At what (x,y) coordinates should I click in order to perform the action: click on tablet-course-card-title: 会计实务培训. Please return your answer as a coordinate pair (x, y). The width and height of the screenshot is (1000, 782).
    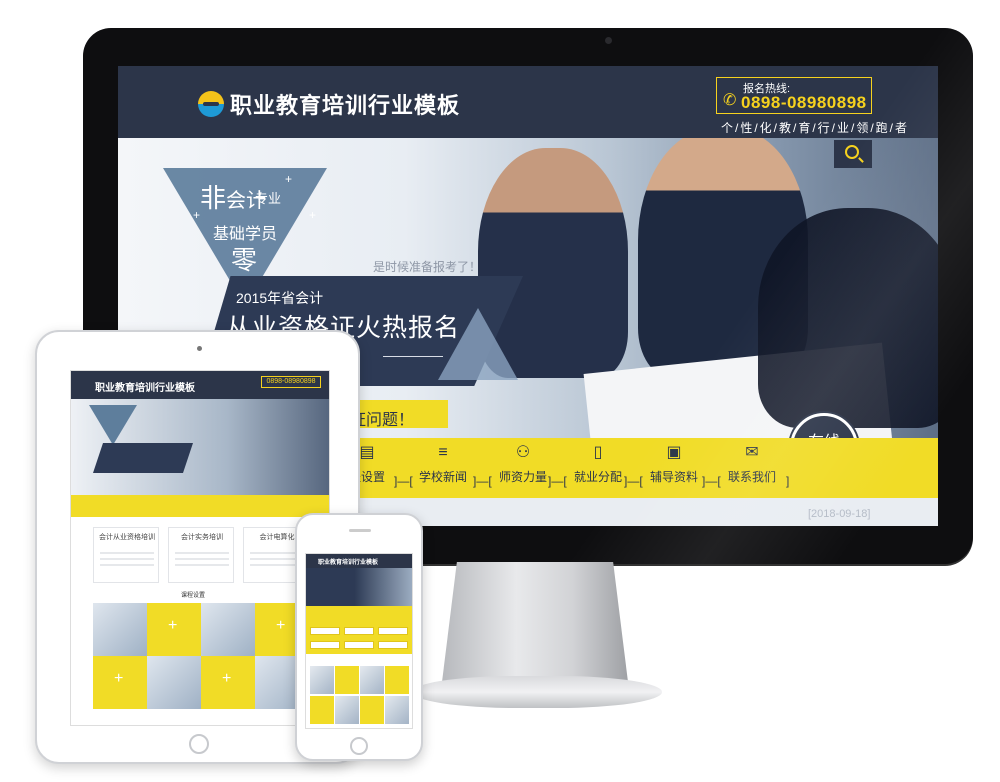
    Looking at the image, I should click on (202, 537).